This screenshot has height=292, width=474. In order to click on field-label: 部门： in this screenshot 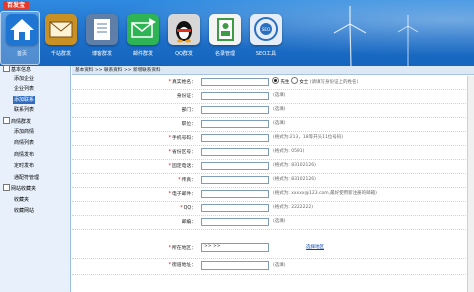, I will do `click(188, 110)`.